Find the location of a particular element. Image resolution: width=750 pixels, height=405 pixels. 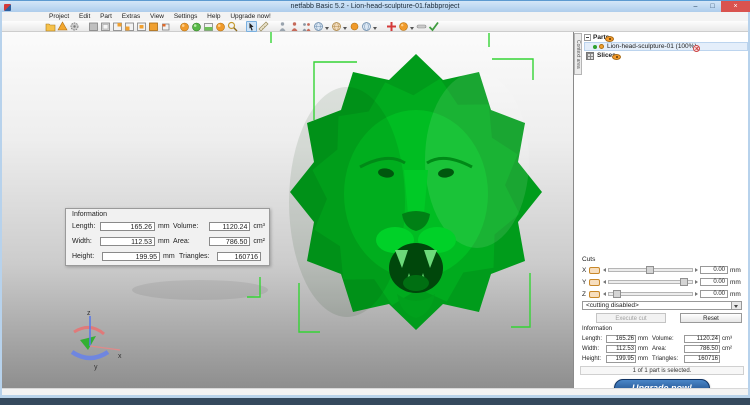

area-label: Area: is located at coordinates (181, 241).